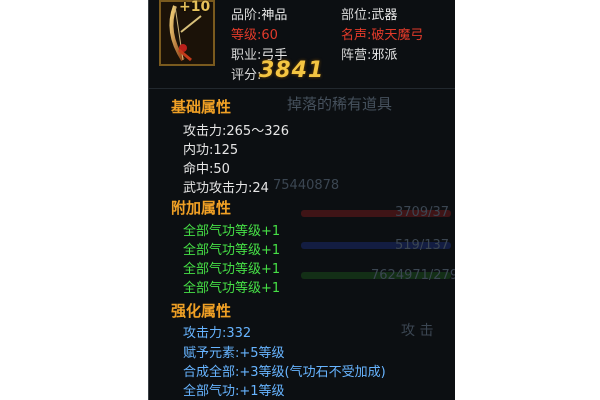 The image size is (600, 400). Describe the element at coordinates (211, 150) in the screenshot. I see `base-stat: 内功:125` at that location.